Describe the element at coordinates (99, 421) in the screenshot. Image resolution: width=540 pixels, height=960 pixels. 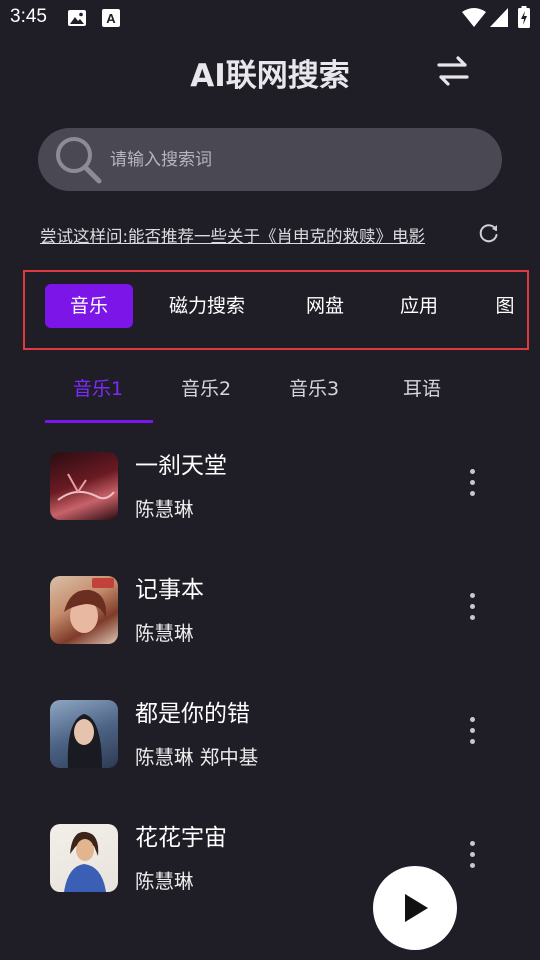
I see `tab-indicator` at that location.